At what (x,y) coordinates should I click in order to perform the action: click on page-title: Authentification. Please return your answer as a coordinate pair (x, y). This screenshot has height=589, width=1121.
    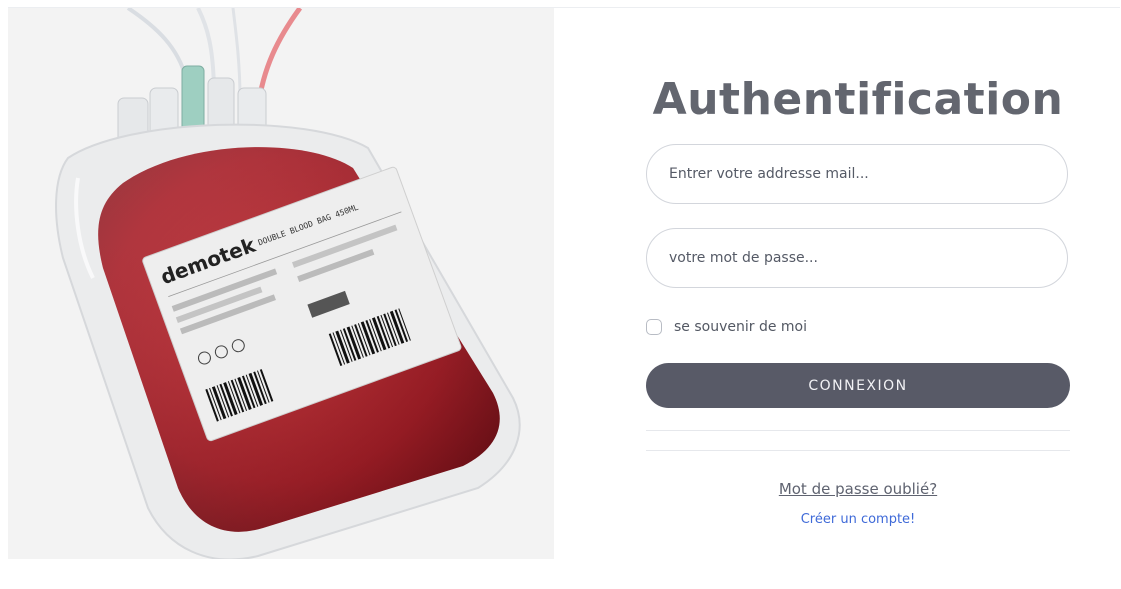
    Looking at the image, I should click on (858, 99).